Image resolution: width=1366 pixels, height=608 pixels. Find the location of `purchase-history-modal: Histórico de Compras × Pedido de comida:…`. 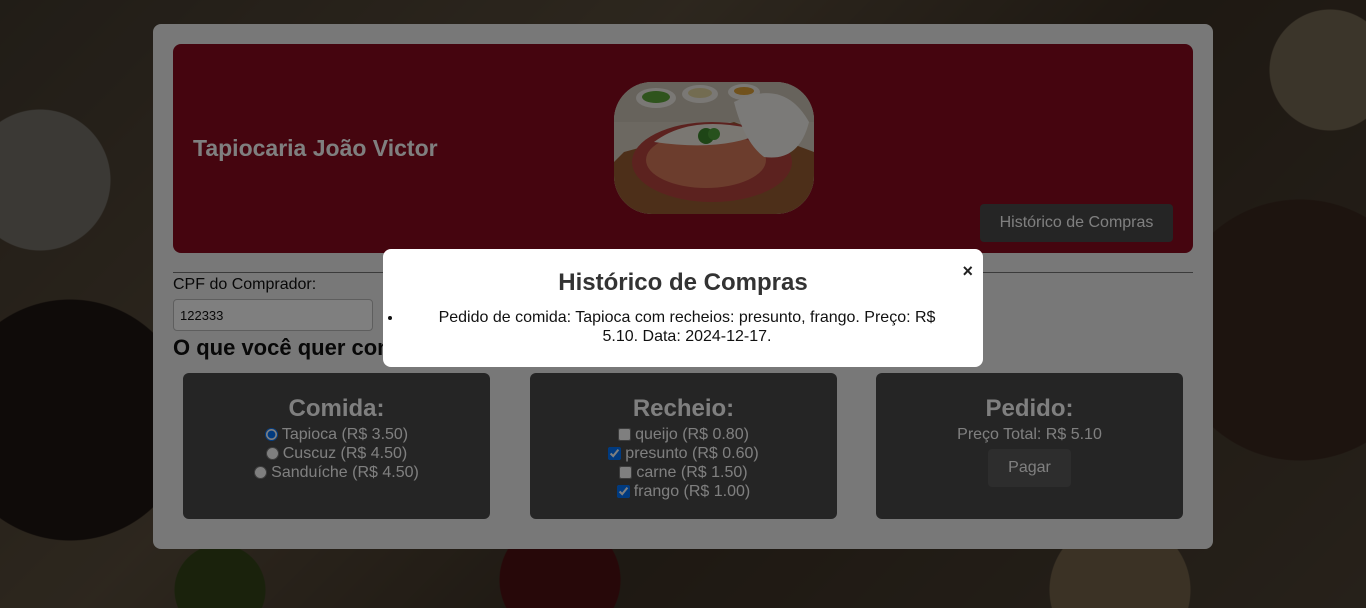

purchase-history-modal: Histórico de Compras × Pedido de comida:… is located at coordinates (683, 308).